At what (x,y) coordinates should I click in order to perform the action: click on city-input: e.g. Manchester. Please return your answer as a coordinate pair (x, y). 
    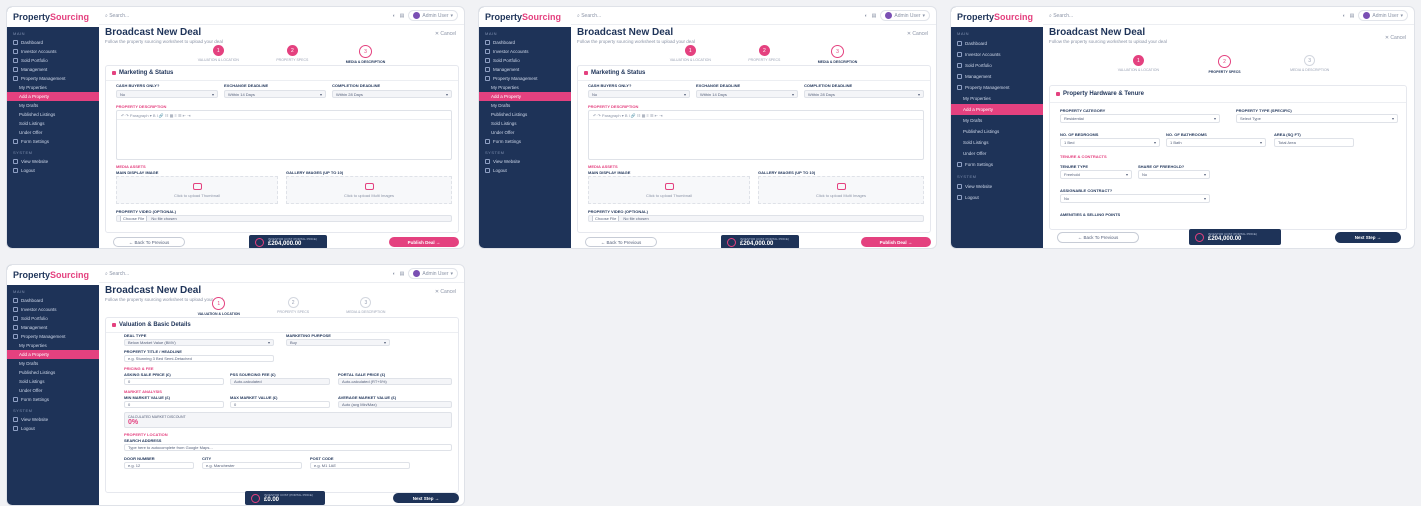
    Looking at the image, I should click on (252, 465).